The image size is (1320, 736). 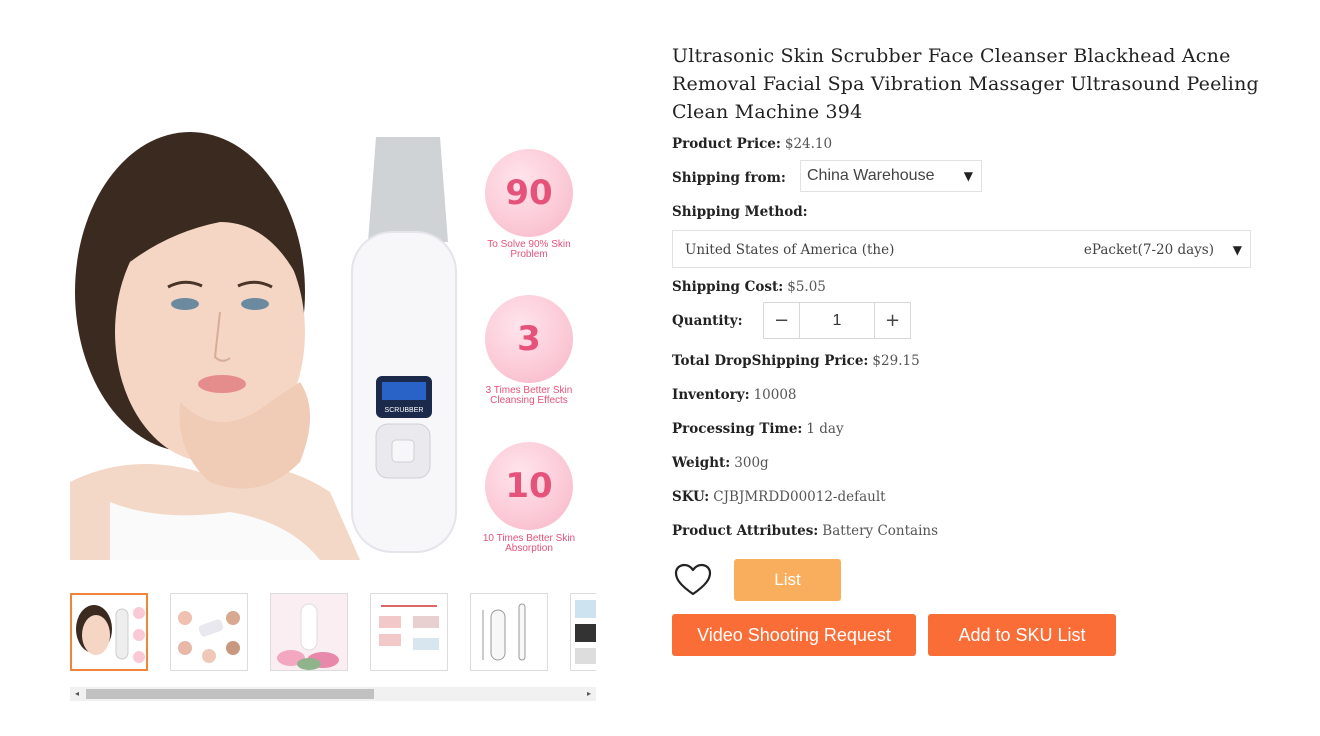 I want to click on total-label: Total DropShipping Price:, so click(x=770, y=361).